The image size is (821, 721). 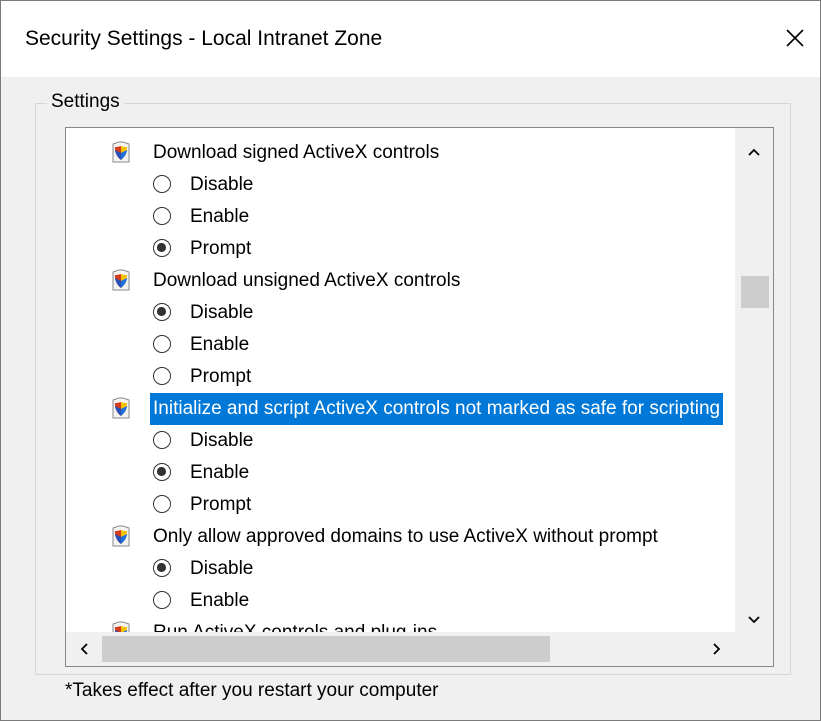 I want to click on setting-heading: Download signed ActiveX controls, so click(x=400, y=153).